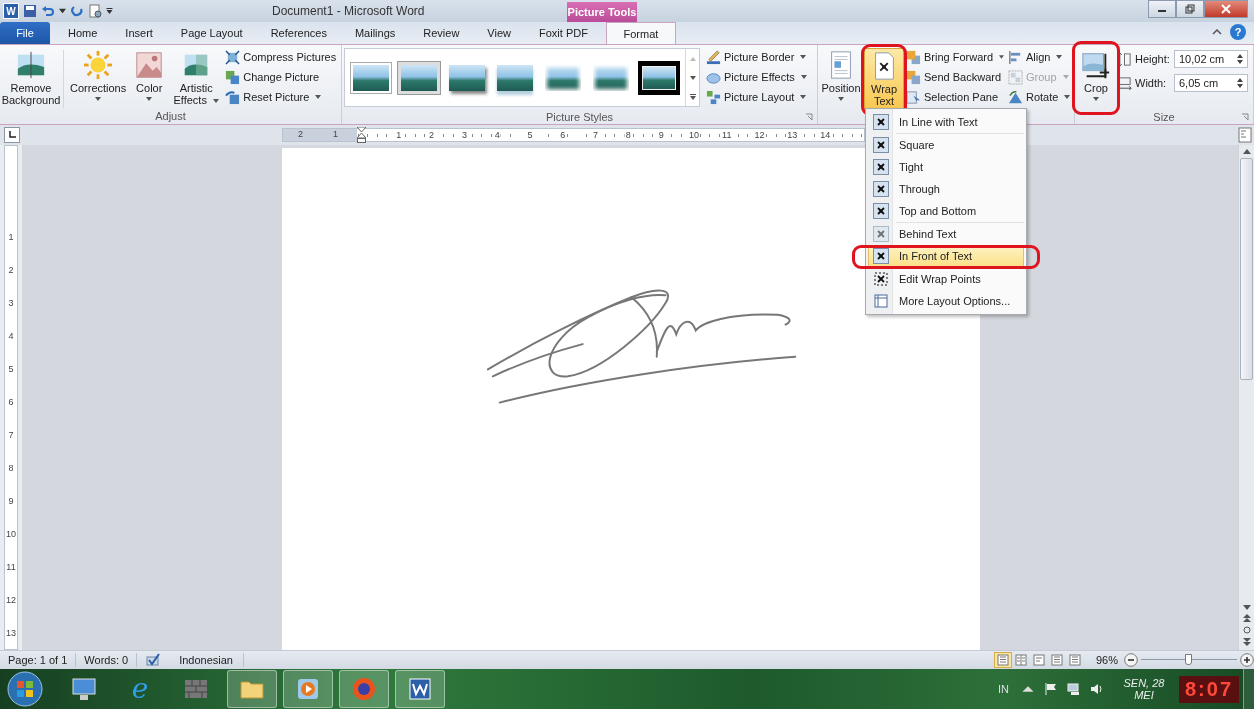 This screenshot has width=1254, height=709. I want to click on minimize-button, so click(1162, 9).